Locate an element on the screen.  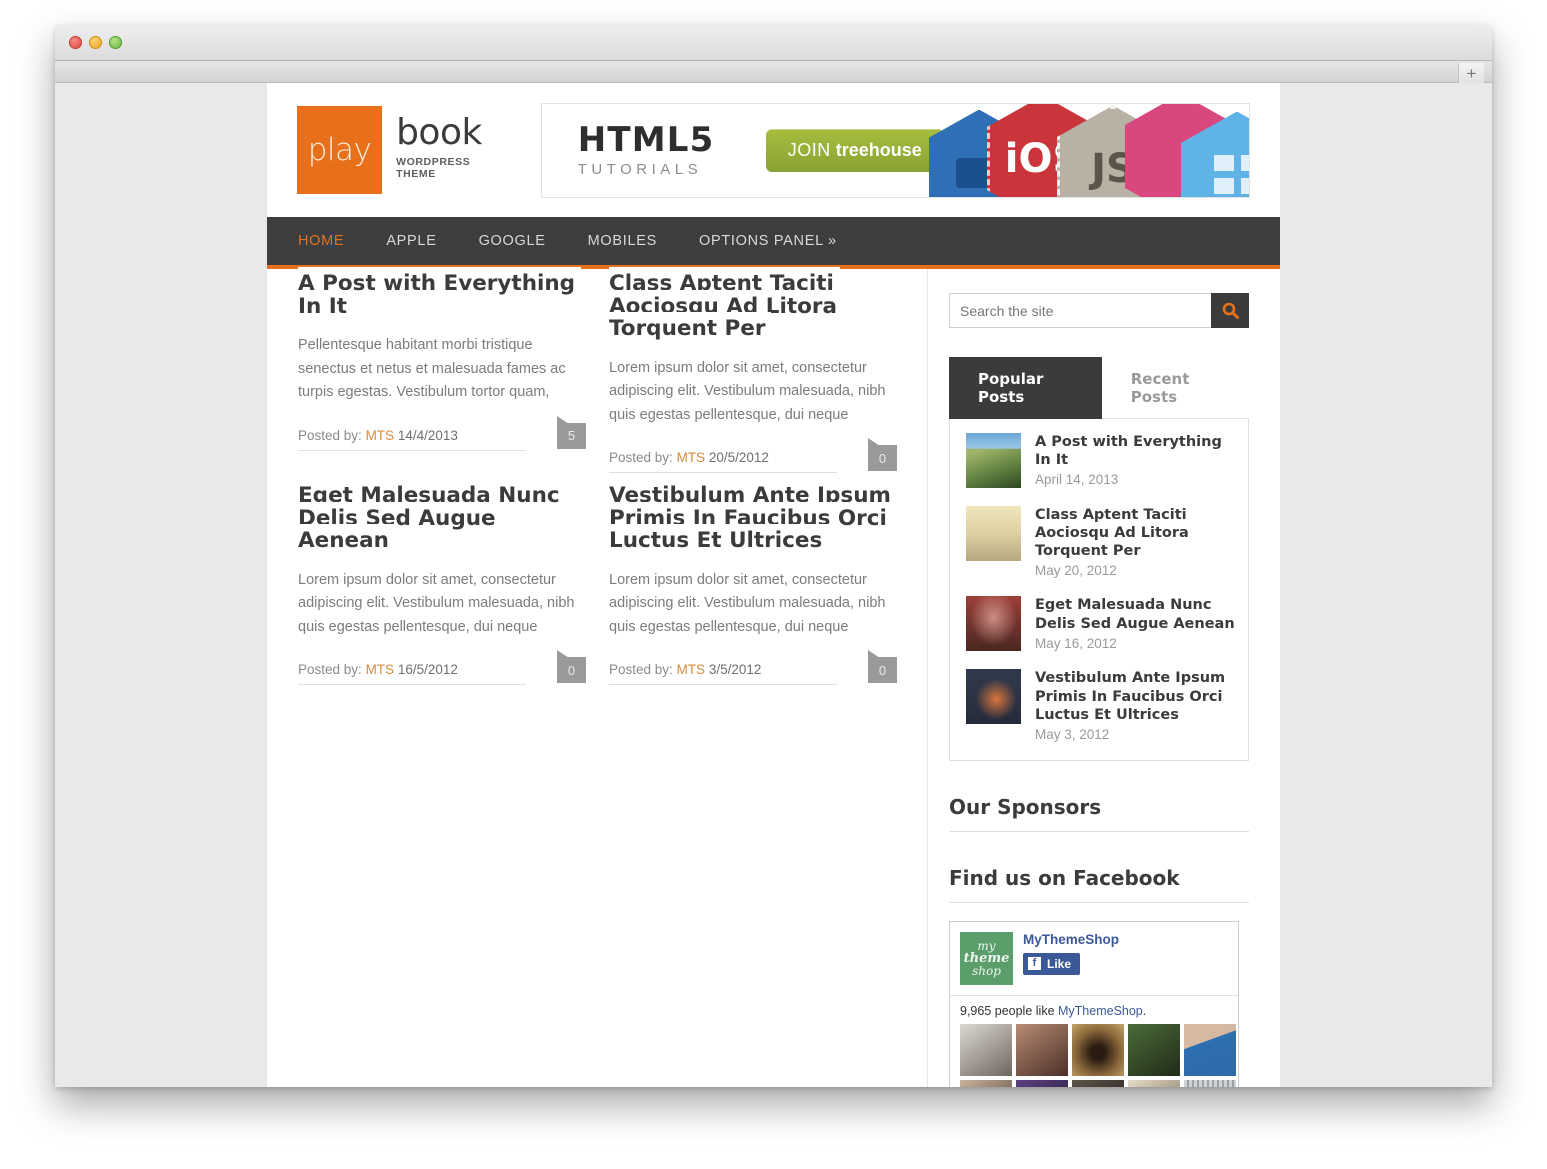
banner-cta-brand: treehouse is located at coordinates (878, 149).